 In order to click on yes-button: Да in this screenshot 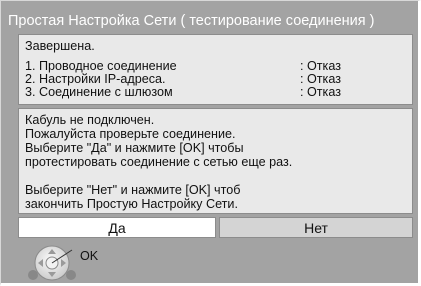, I will do `click(117, 227)`.